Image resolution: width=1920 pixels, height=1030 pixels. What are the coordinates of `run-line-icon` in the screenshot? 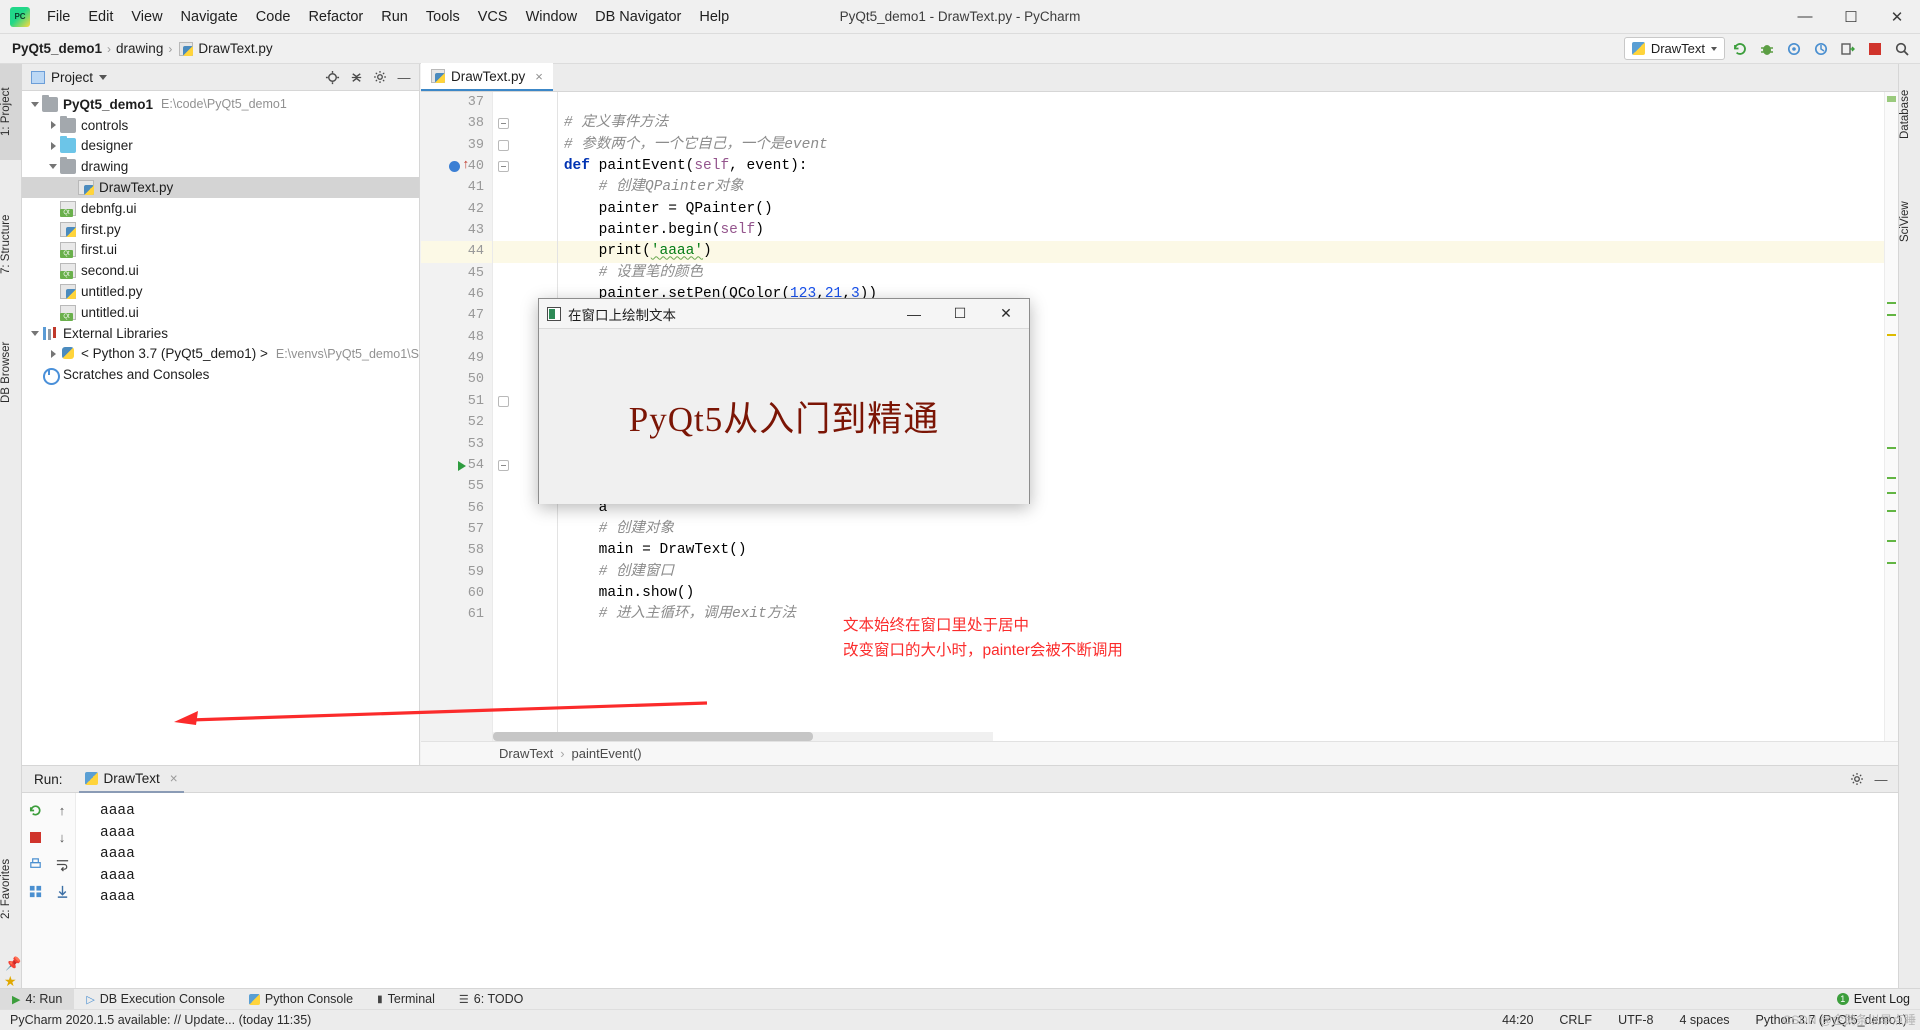 It's located at (462, 465).